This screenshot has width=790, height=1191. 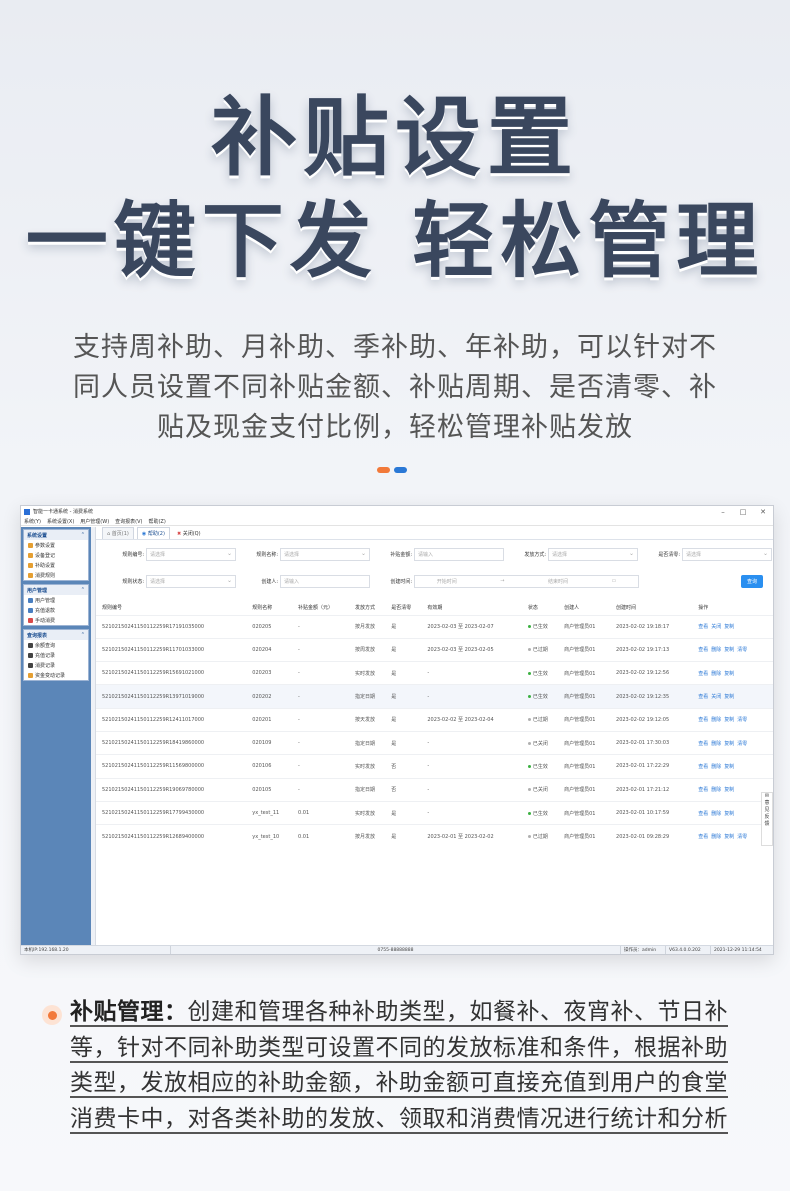 I want to click on creator-input: 请输入, so click(x=325, y=581).